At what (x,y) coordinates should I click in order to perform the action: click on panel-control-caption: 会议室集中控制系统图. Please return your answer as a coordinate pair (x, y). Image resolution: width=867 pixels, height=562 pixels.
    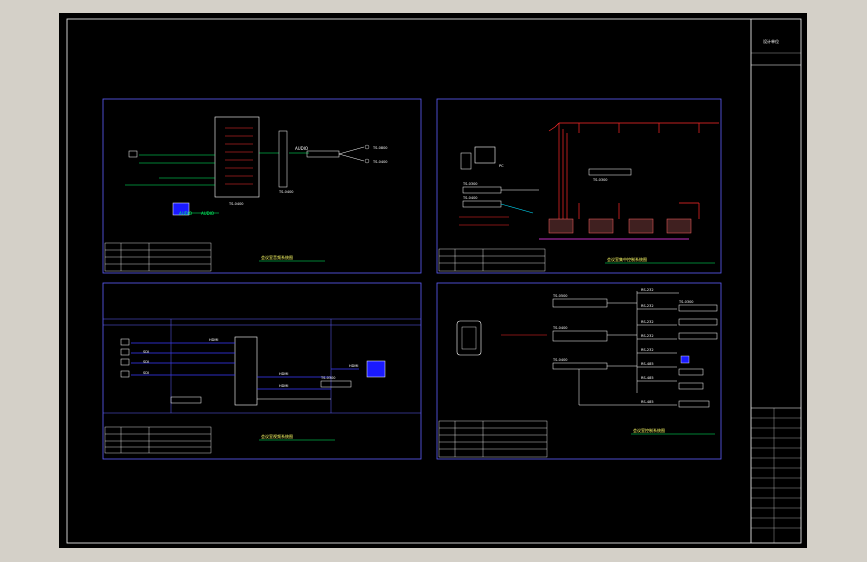
    Looking at the image, I should click on (627, 259).